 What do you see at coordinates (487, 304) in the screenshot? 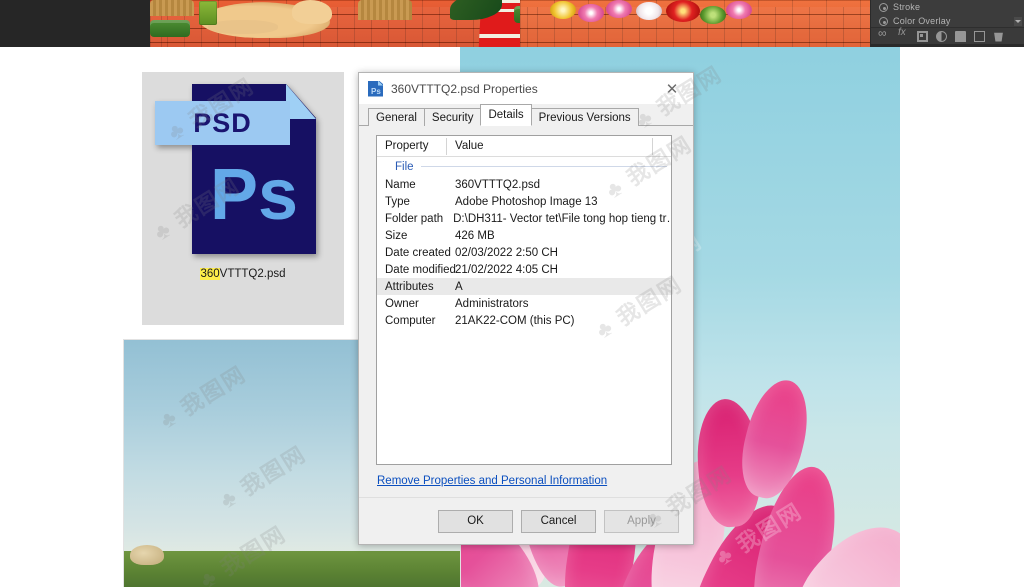
I see `property-value: Administrators` at bounding box center [487, 304].